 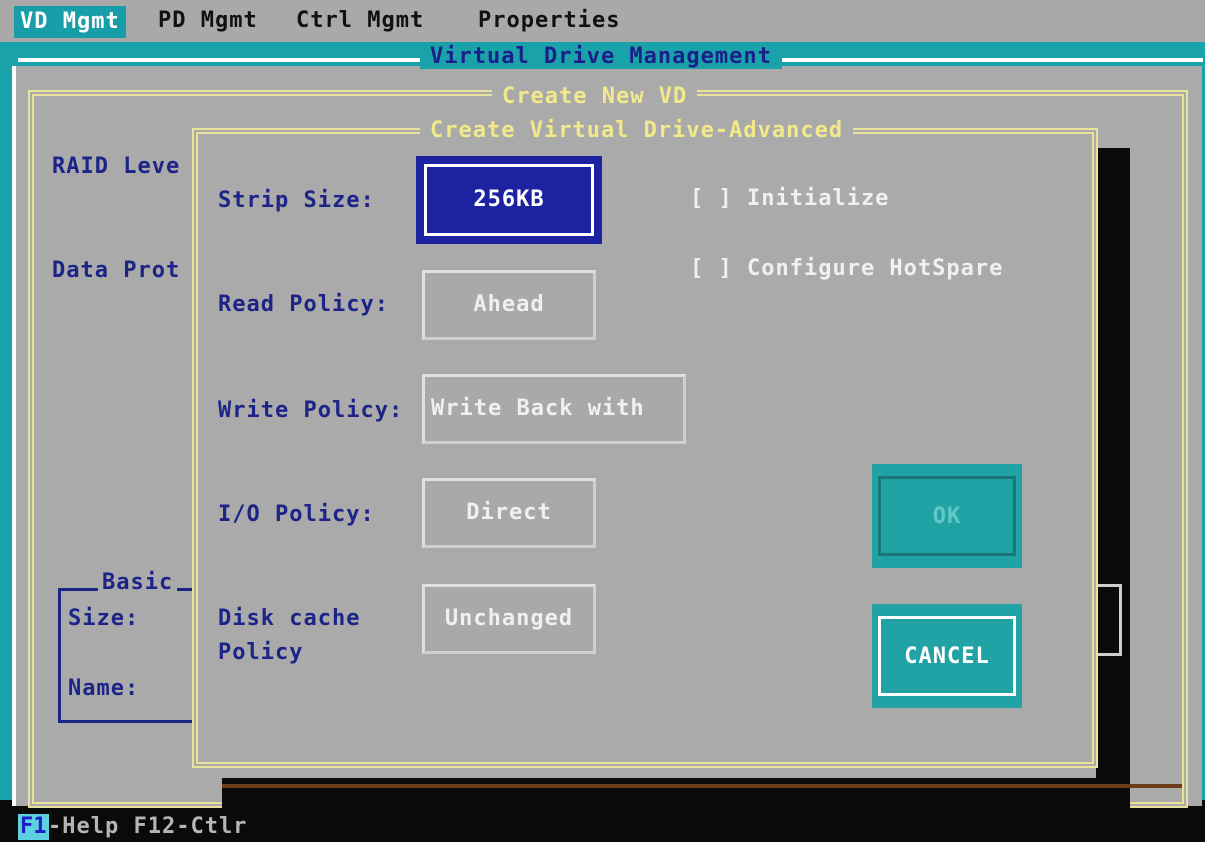 I want to click on raid-level-label: RAID Leve, so click(x=116, y=166).